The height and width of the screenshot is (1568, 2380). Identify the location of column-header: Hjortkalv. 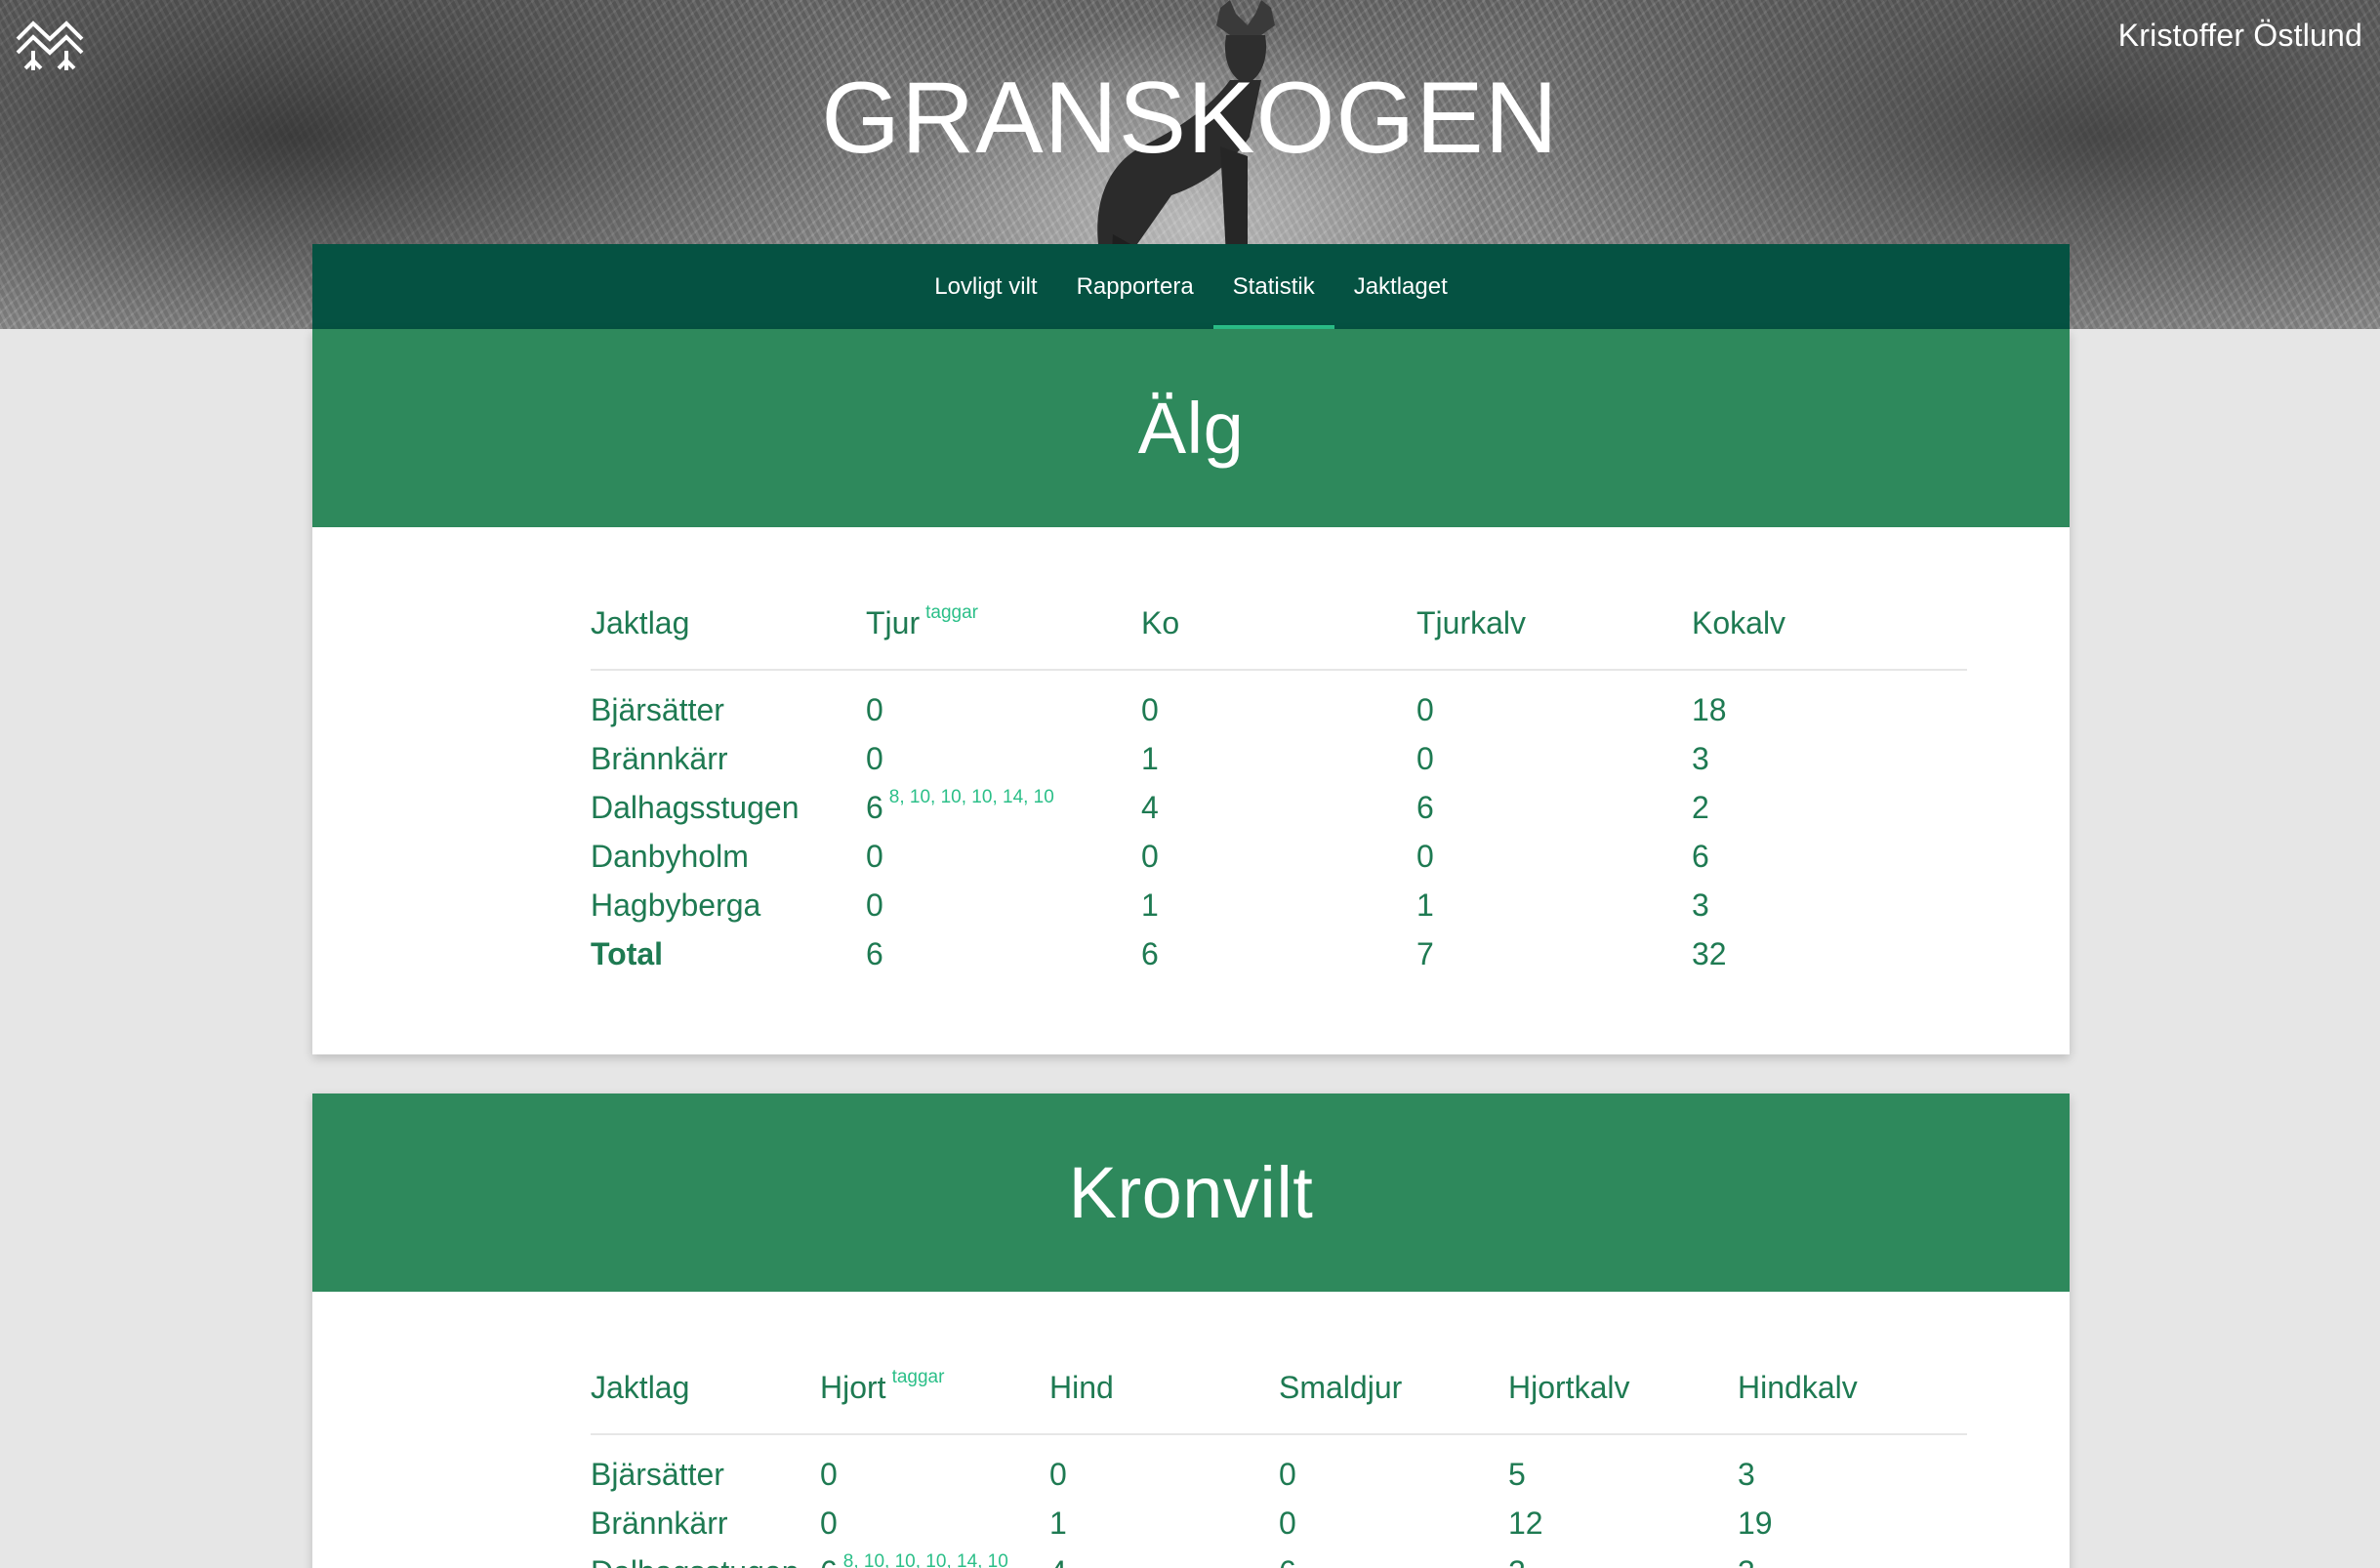
(1623, 1401).